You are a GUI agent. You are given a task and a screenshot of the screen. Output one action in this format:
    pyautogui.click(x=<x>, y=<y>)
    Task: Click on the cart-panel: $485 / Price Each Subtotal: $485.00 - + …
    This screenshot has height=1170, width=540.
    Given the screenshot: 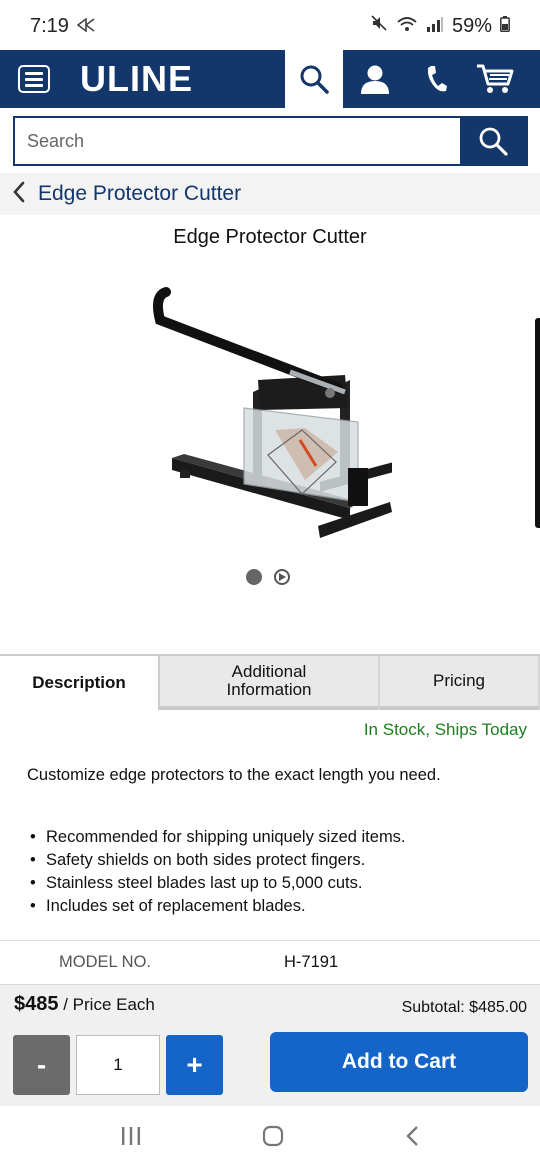 What is the action you would take?
    pyautogui.click(x=270, y=1045)
    